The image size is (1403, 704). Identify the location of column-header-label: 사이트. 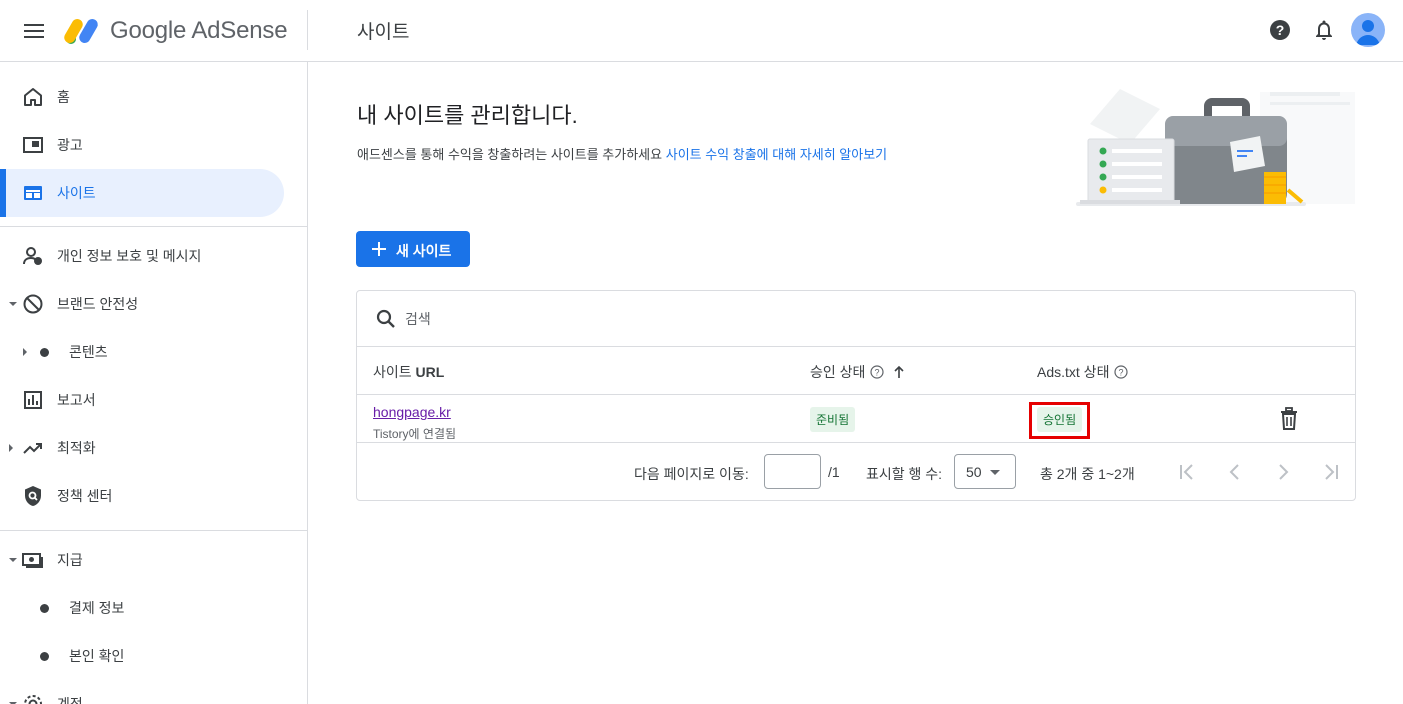
(392, 372).